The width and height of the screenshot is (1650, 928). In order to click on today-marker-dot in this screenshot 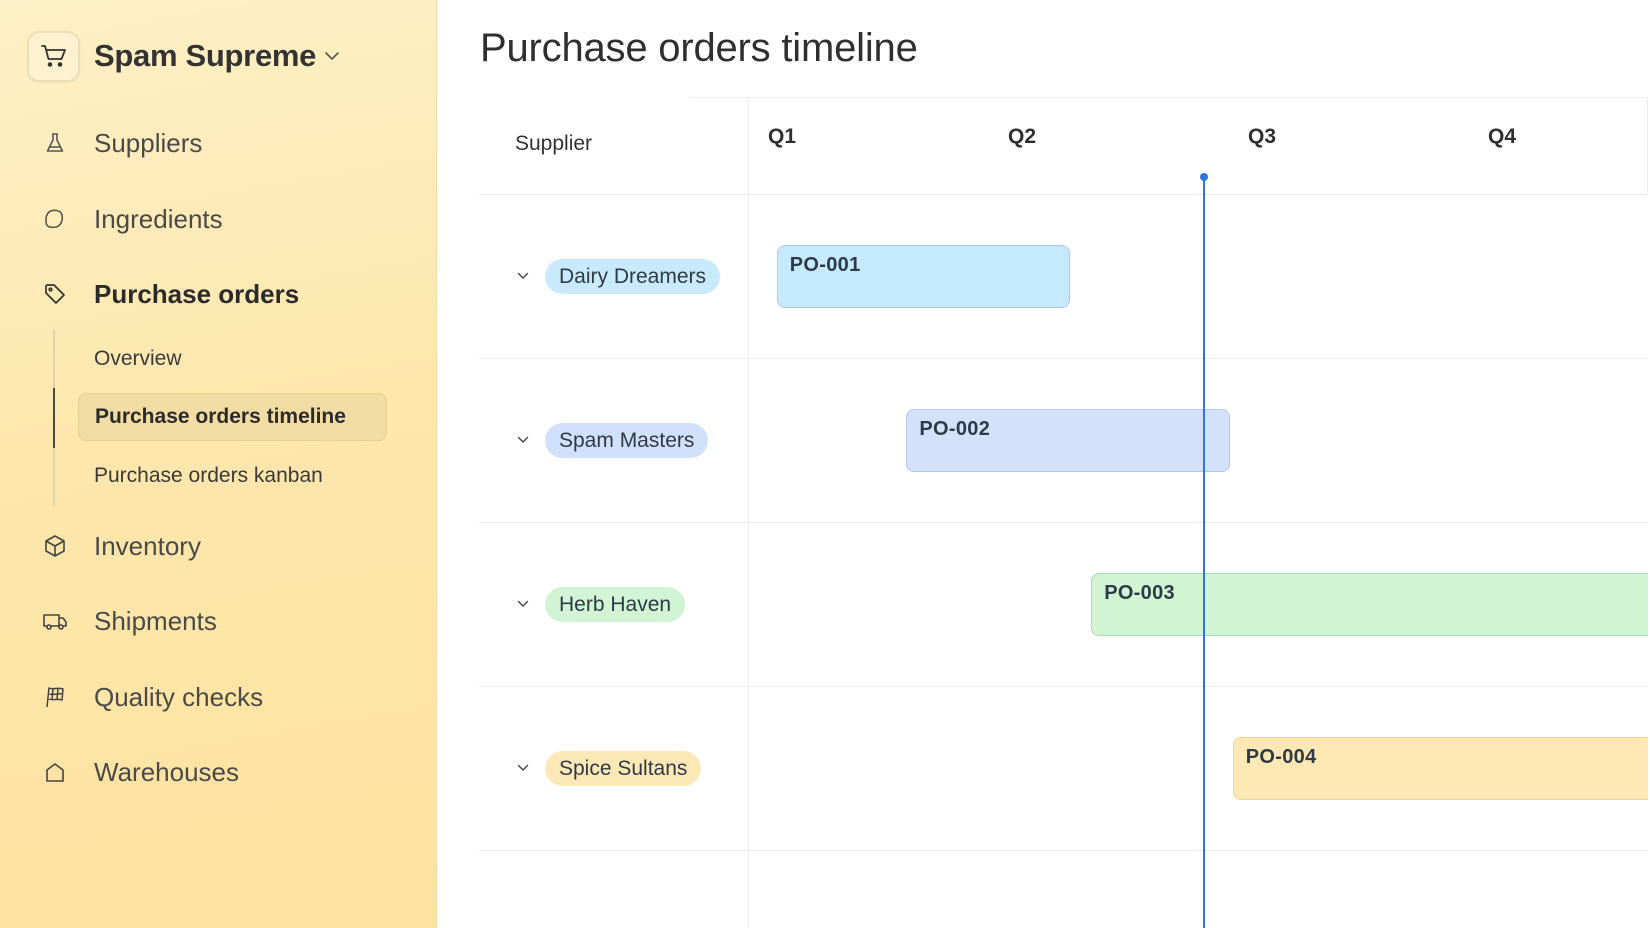, I will do `click(1204, 177)`.